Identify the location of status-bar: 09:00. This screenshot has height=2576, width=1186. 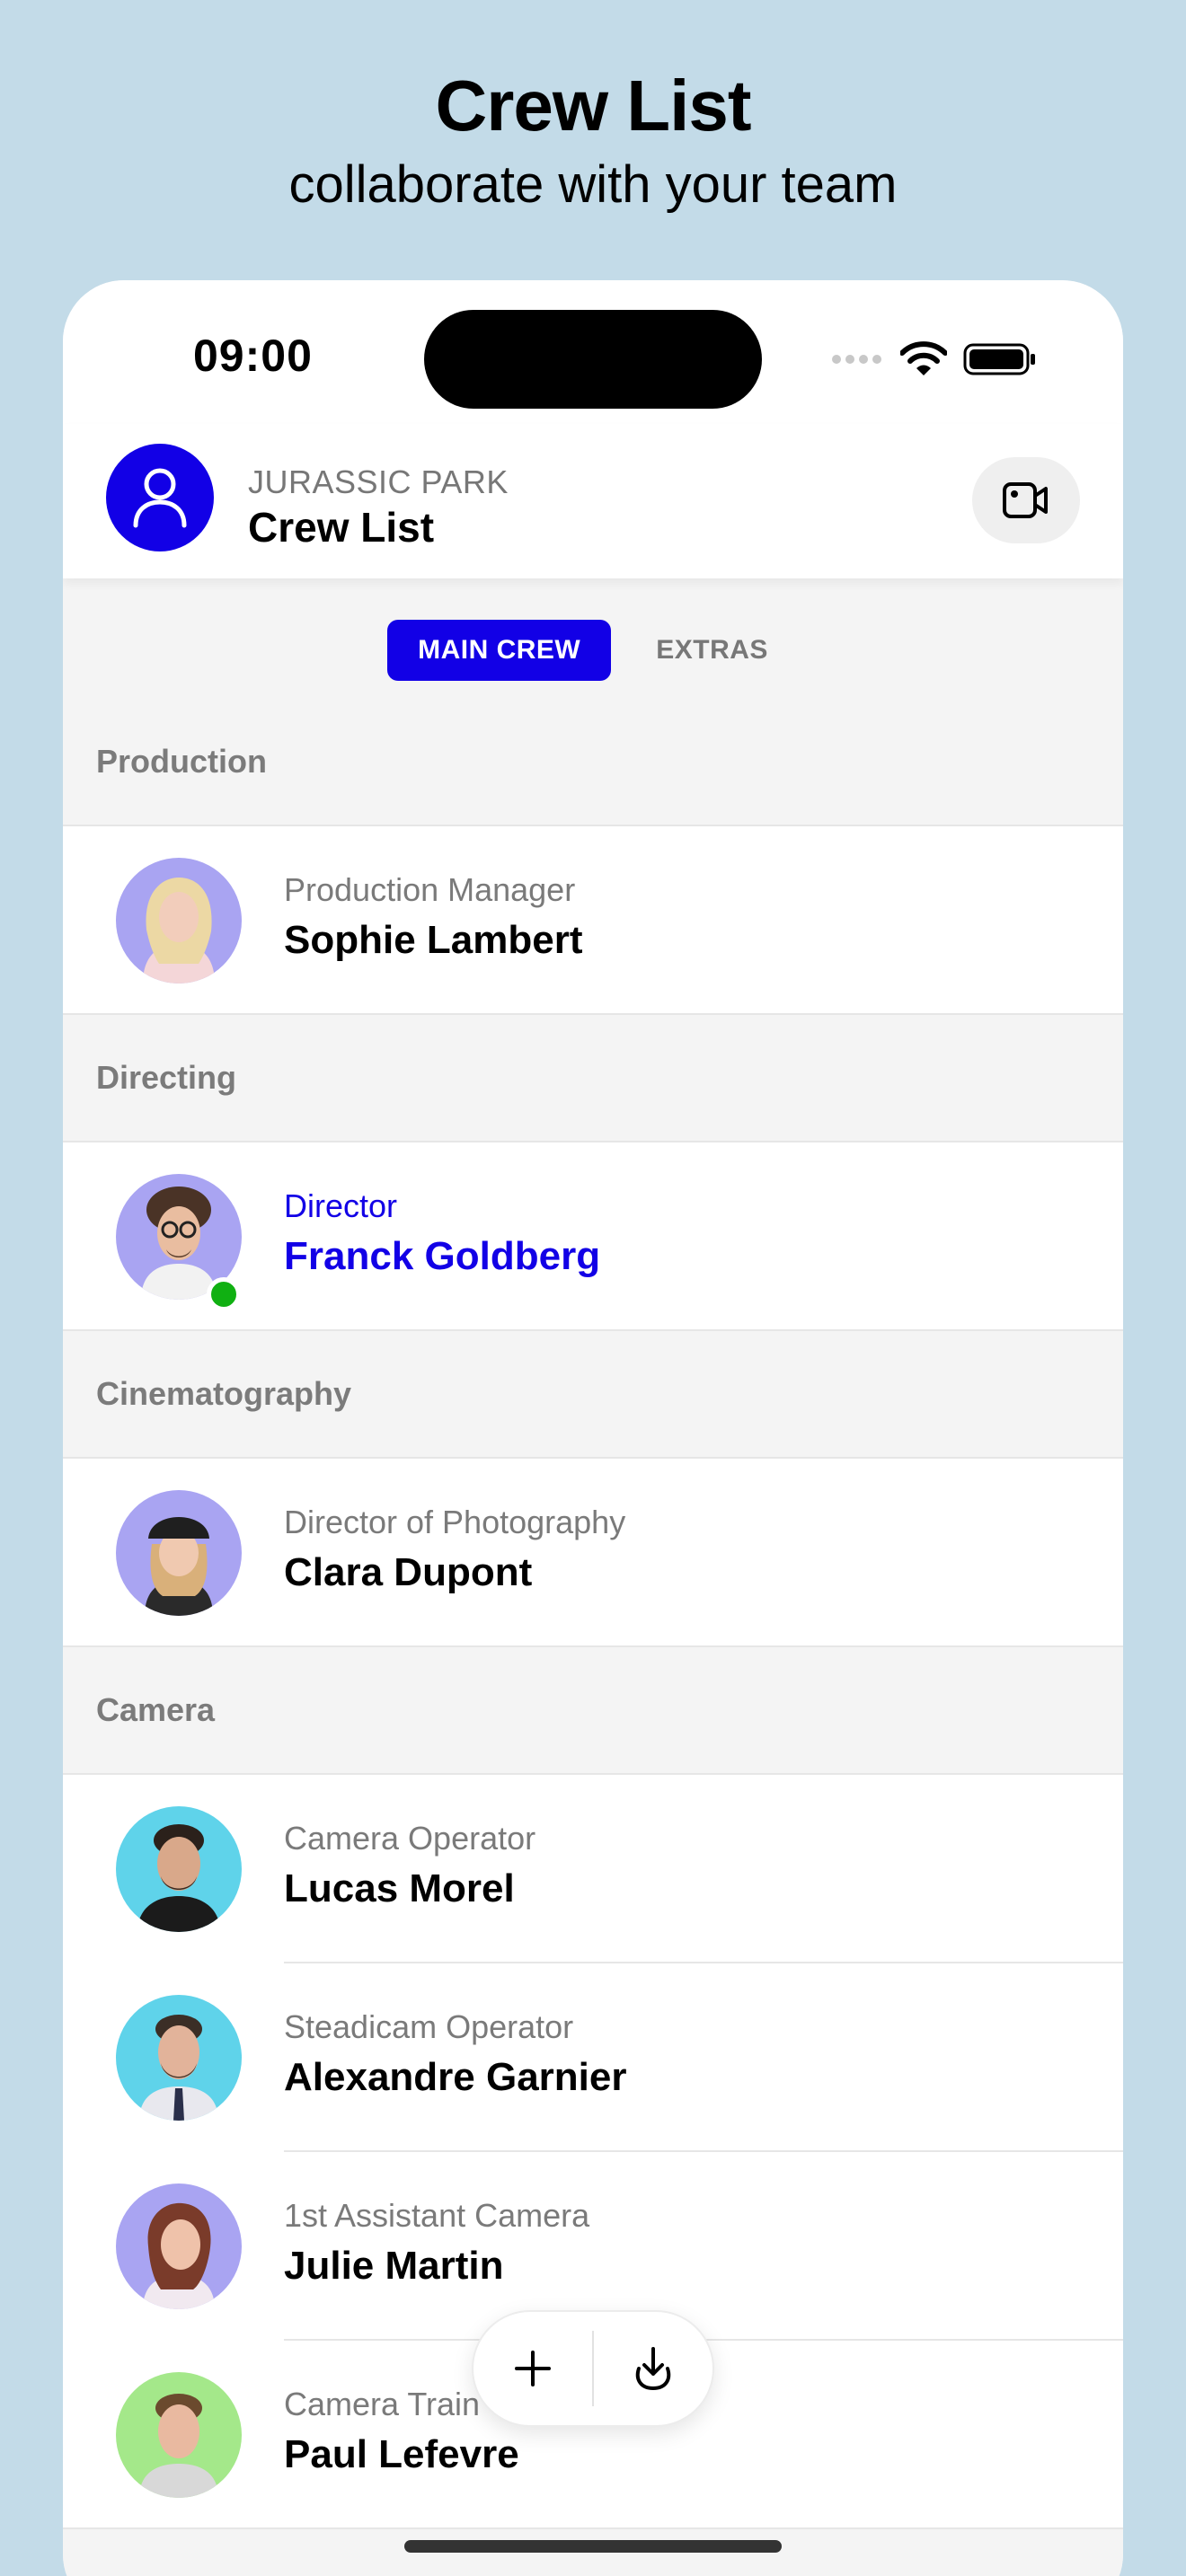
(593, 352).